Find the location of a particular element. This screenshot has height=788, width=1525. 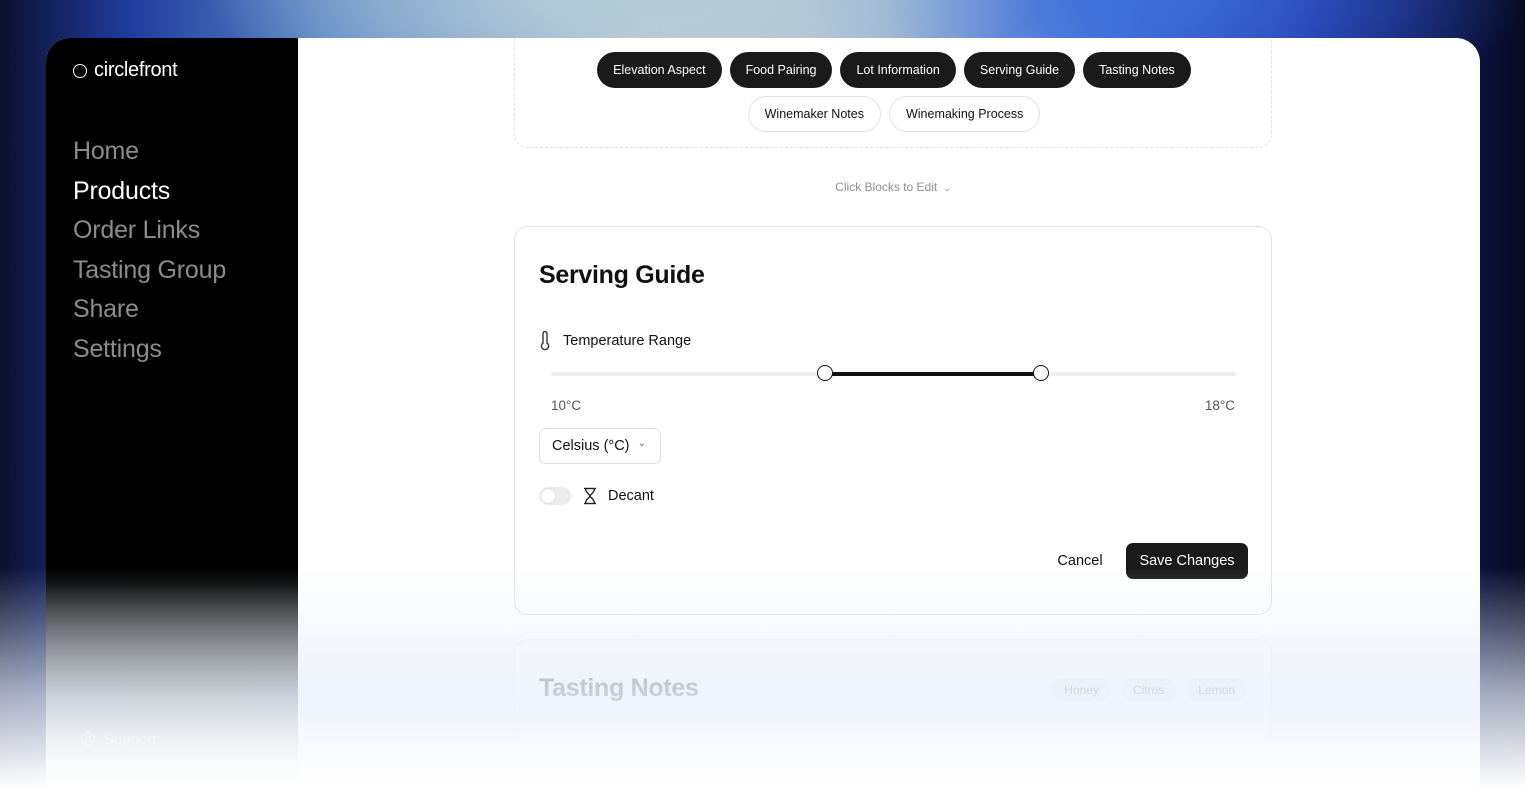

unit-select-value: Celsius (°C) is located at coordinates (591, 446).